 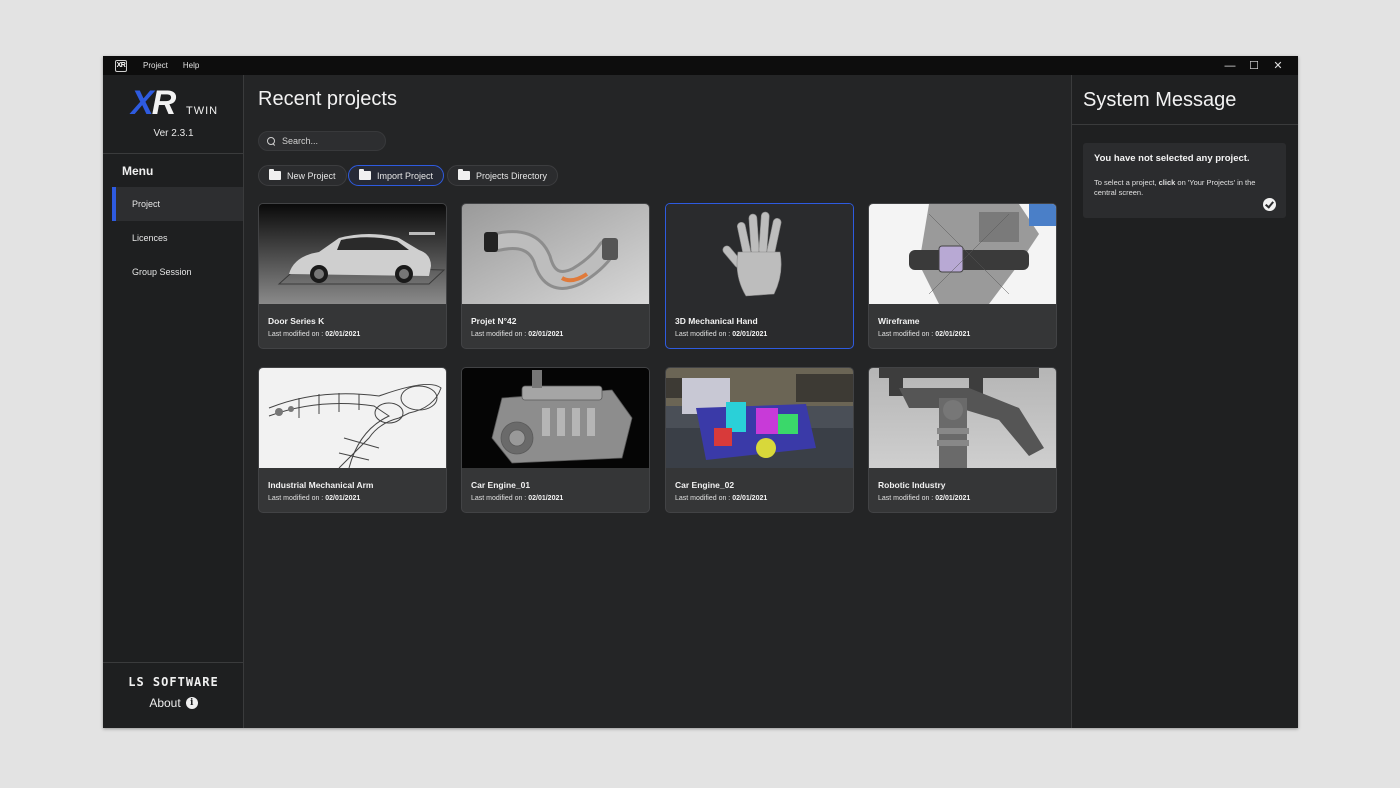 I want to click on project-card: Wireframe Last modified on : 02/01/2021, so click(x=962, y=276).